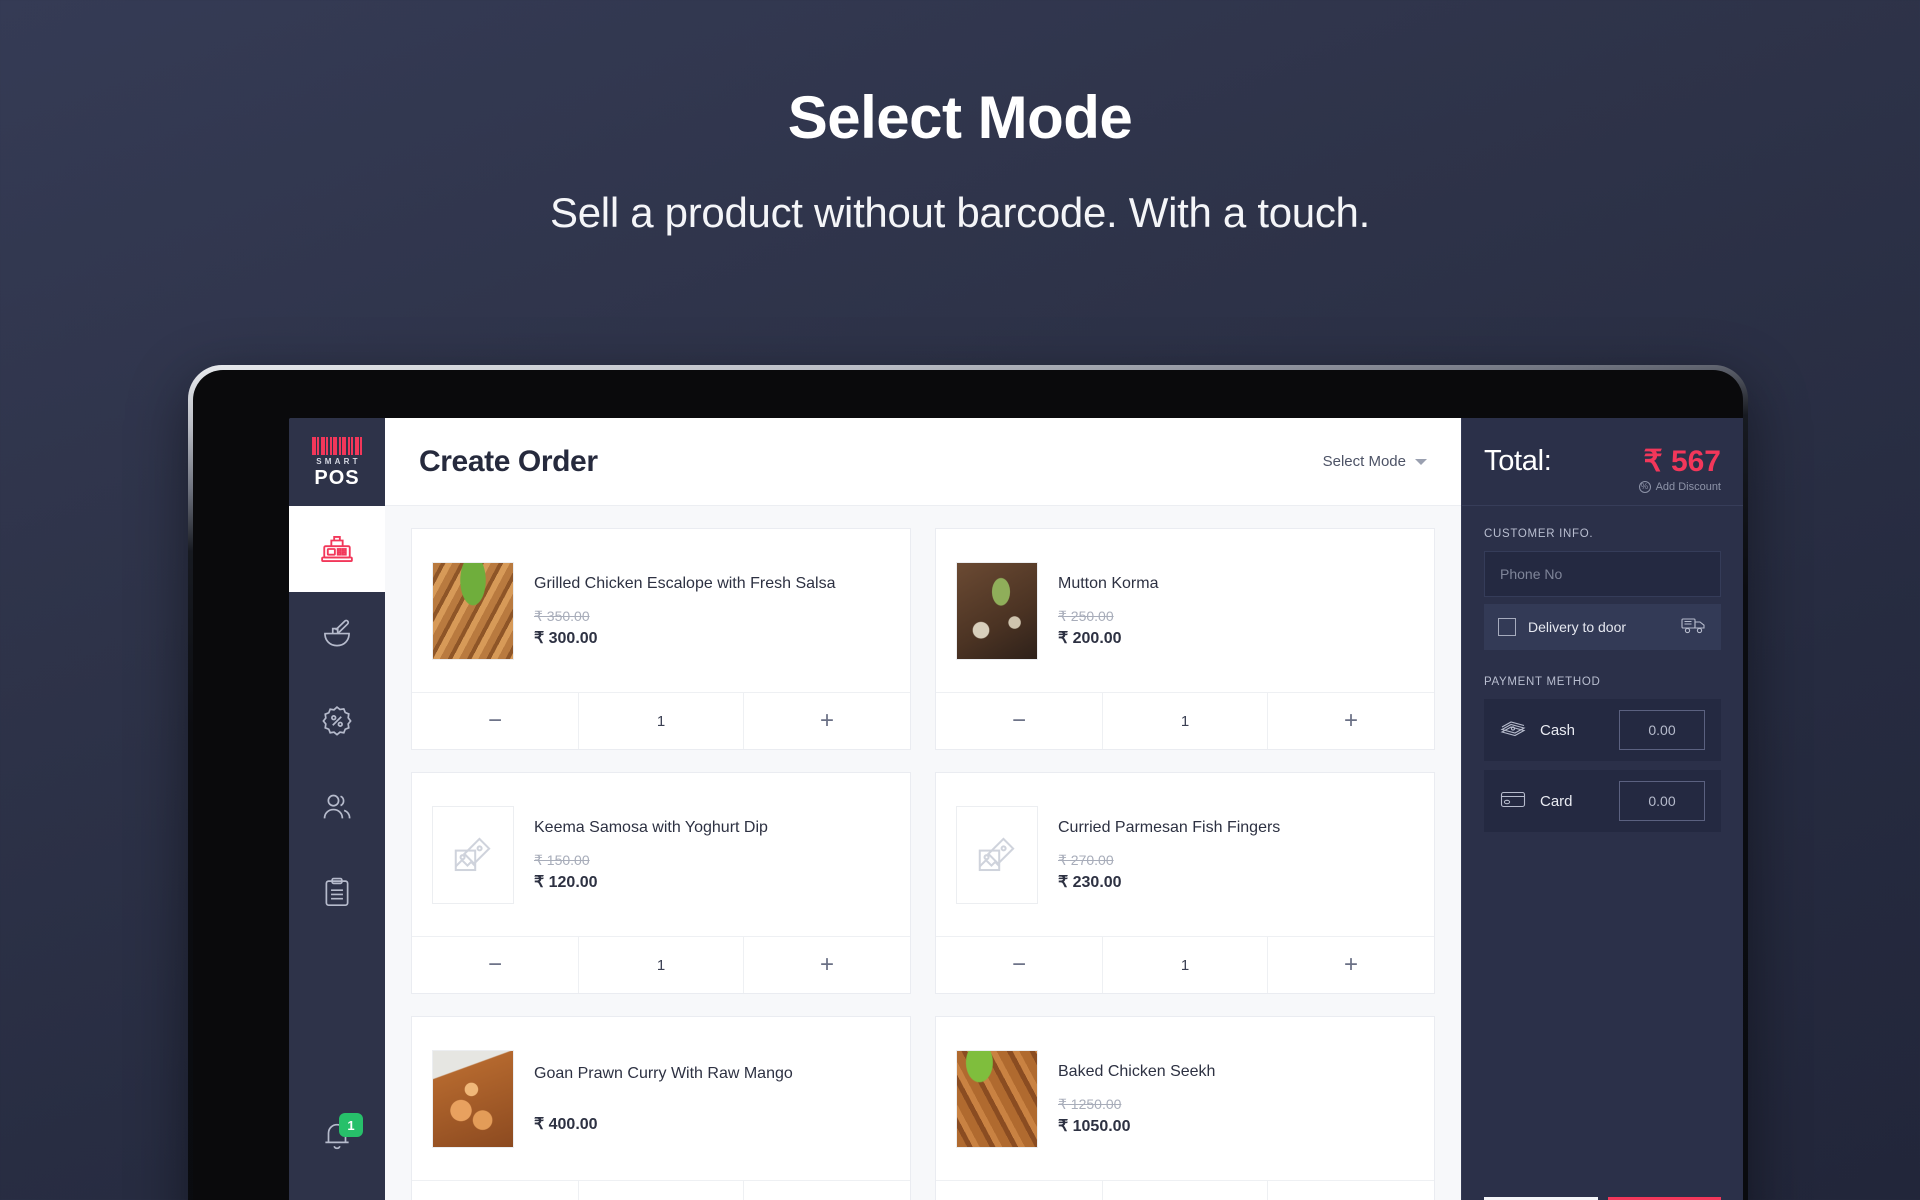 This screenshot has height=1200, width=1920. I want to click on phone-input: Phone No, so click(1602, 574).